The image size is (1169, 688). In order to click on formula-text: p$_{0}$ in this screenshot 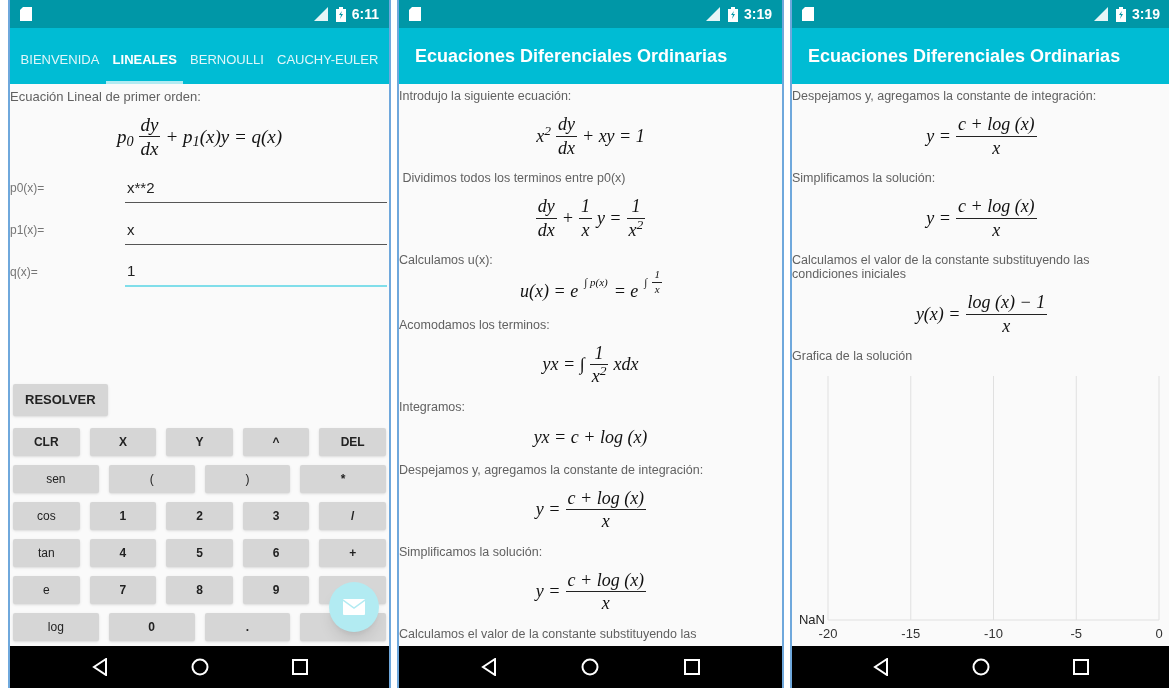, I will do `click(125, 137)`.